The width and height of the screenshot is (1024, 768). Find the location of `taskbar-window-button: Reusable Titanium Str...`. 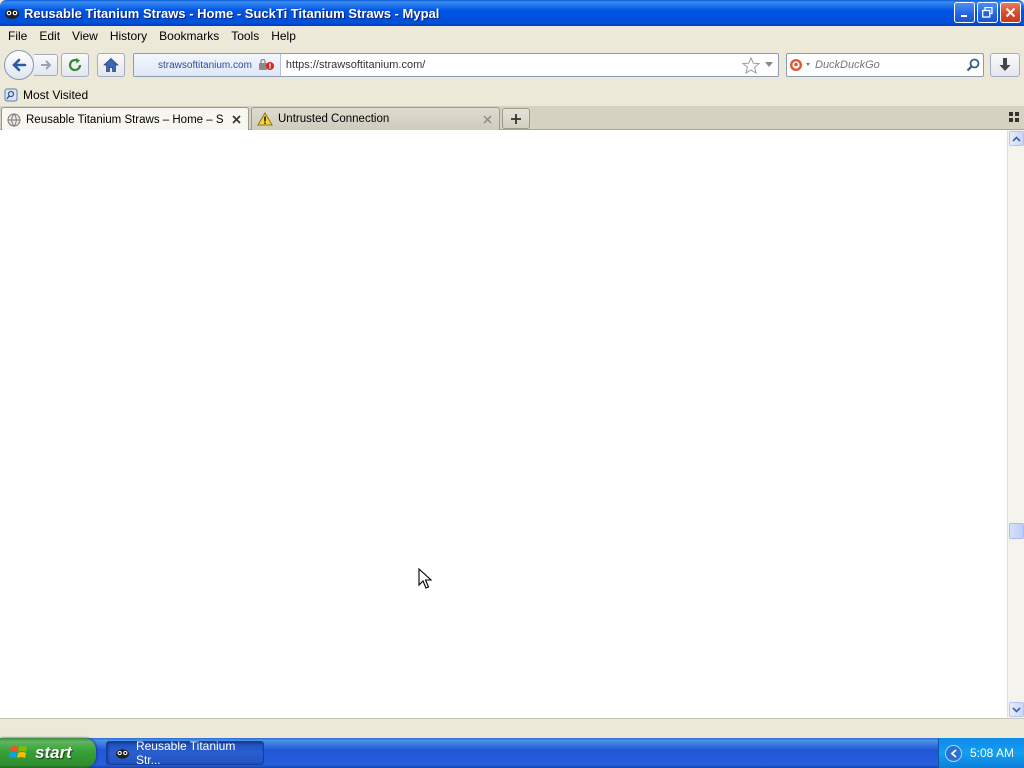

taskbar-window-button: Reusable Titanium Str... is located at coordinates (185, 753).